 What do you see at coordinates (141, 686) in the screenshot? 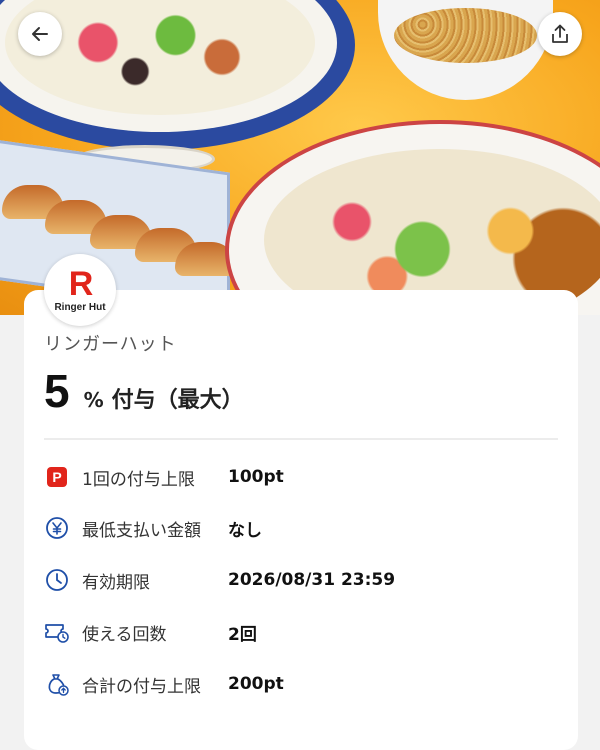
I see `detail-label: 合計の付与上限` at bounding box center [141, 686].